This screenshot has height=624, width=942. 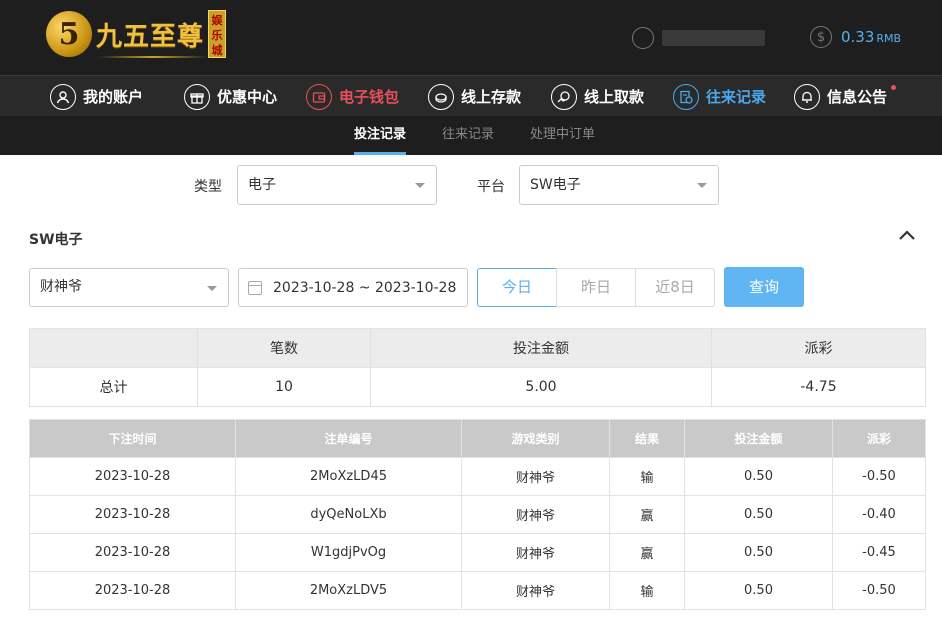 I want to click on sub-nav: 投注记录 往来记录 处理中订单, so click(x=471, y=135).